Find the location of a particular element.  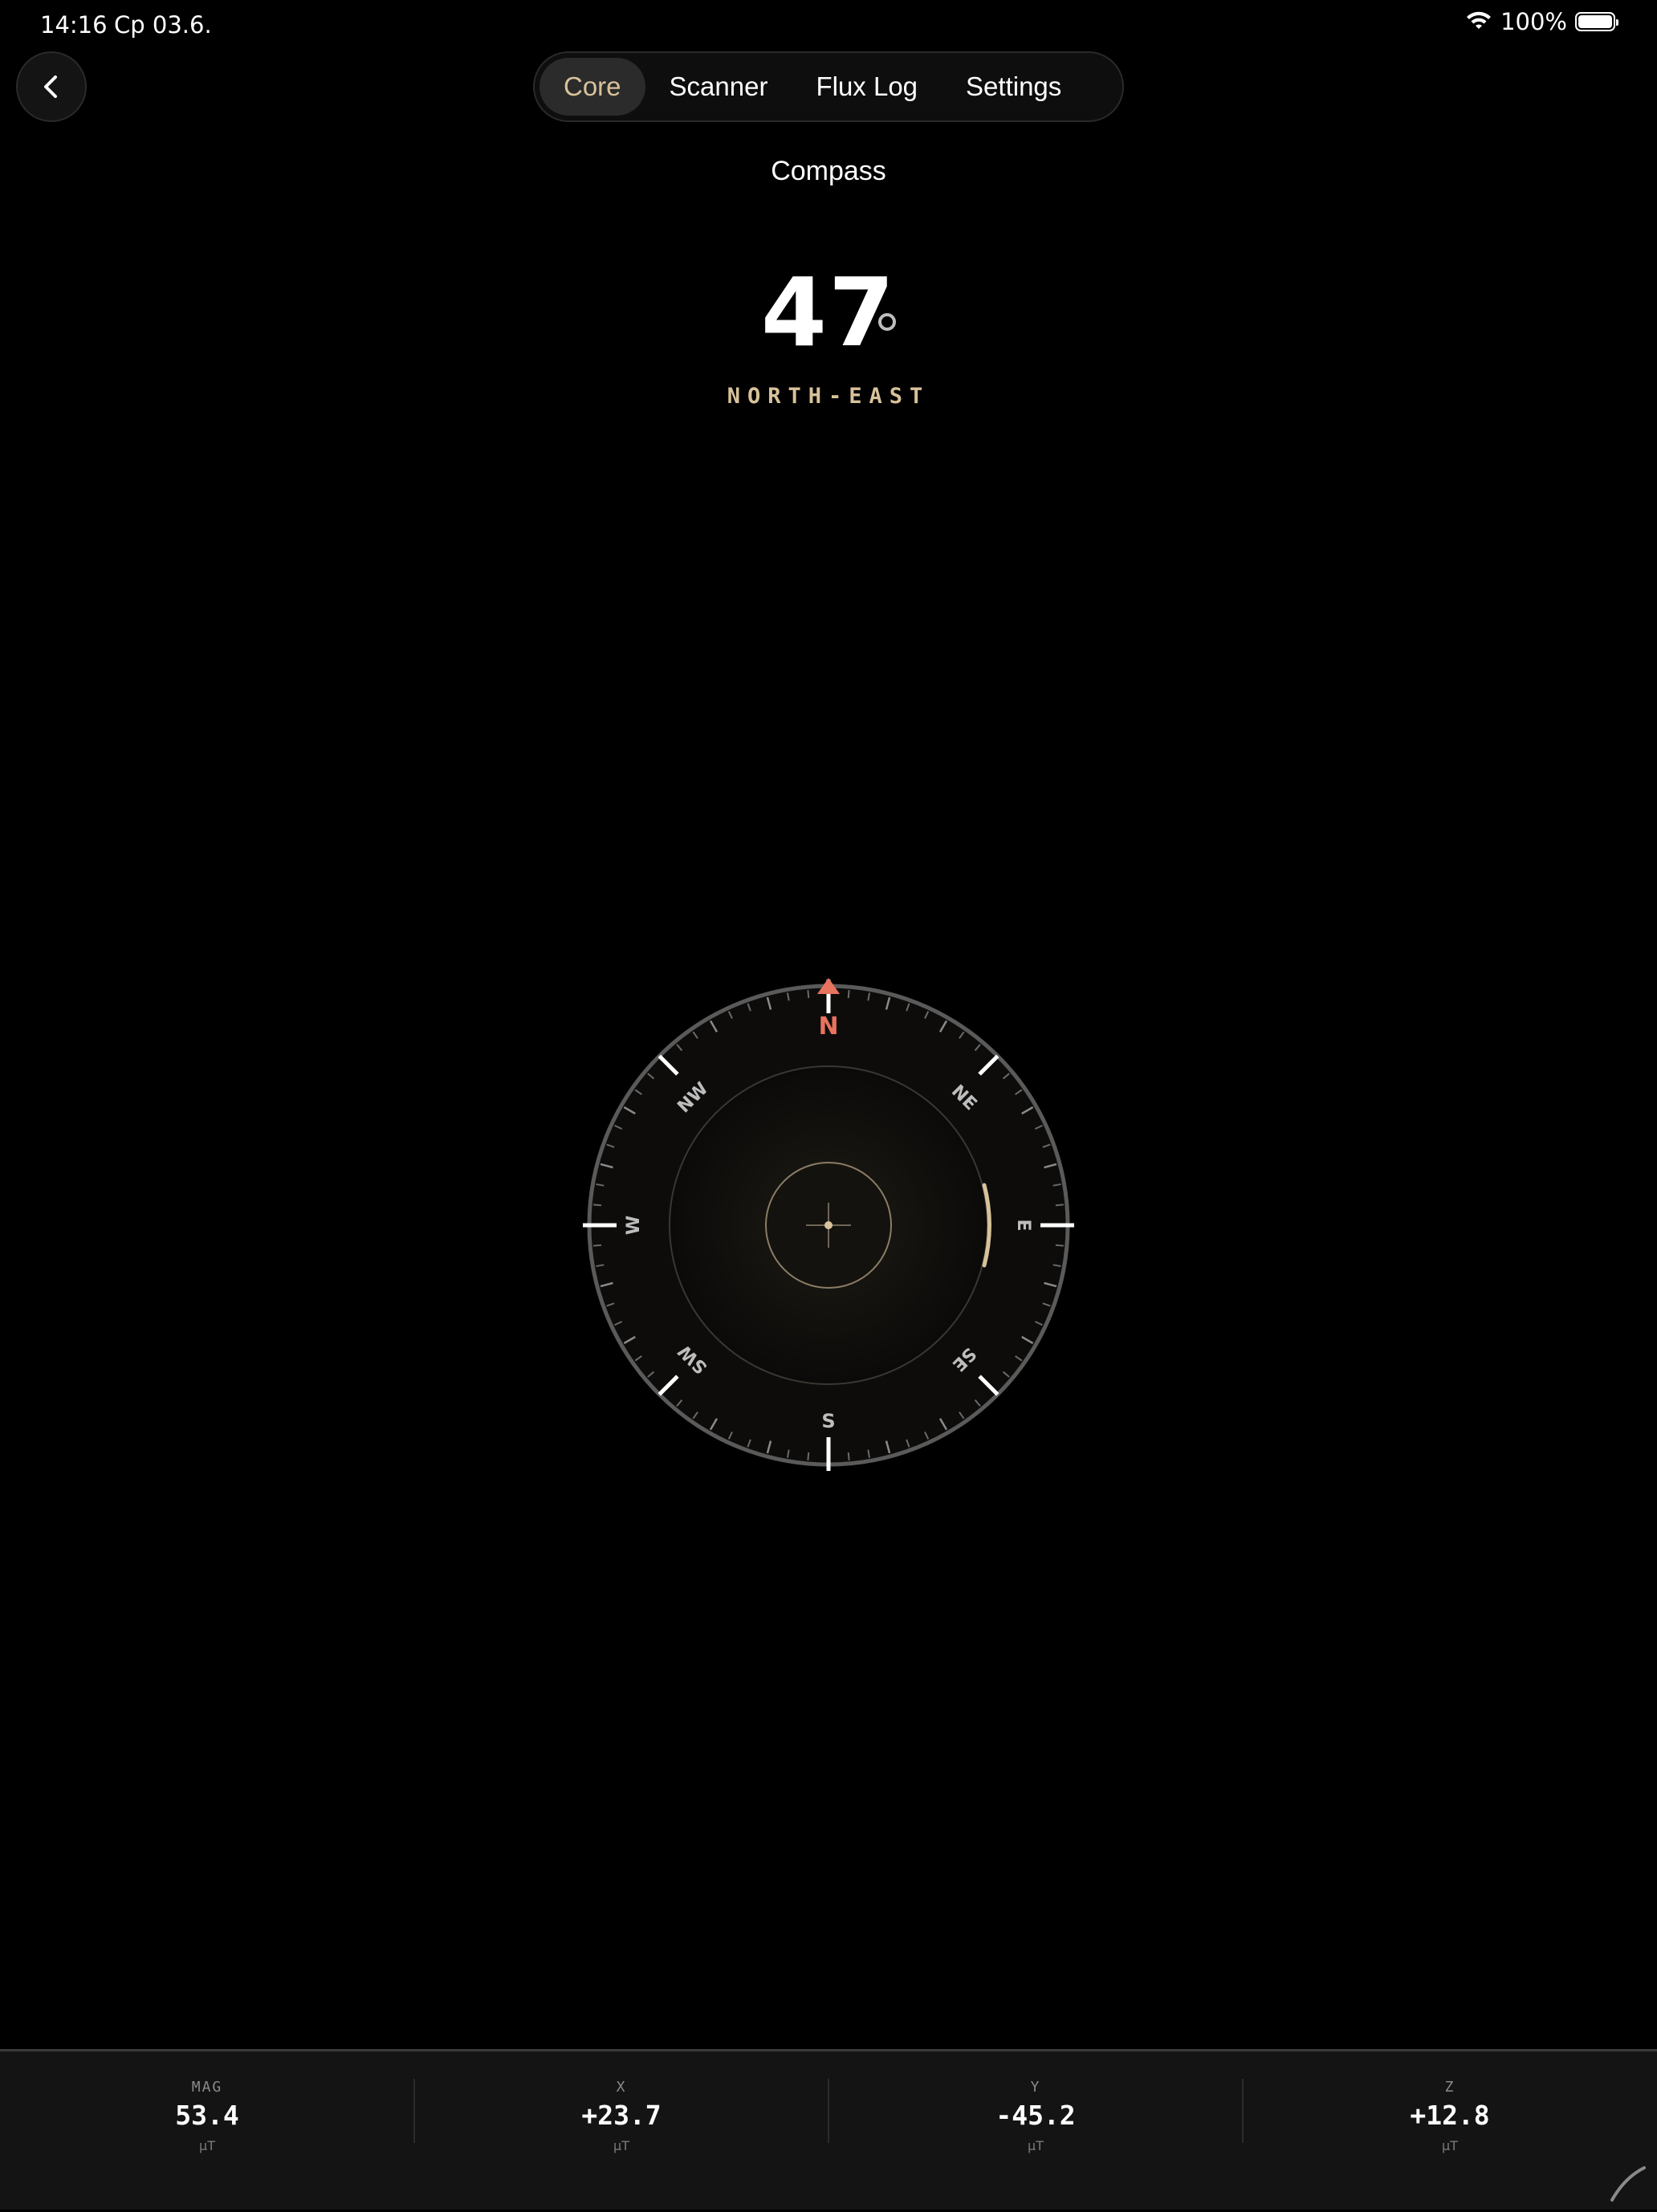

stat-mag: MAG 53.4 μT is located at coordinates (207, 2131).